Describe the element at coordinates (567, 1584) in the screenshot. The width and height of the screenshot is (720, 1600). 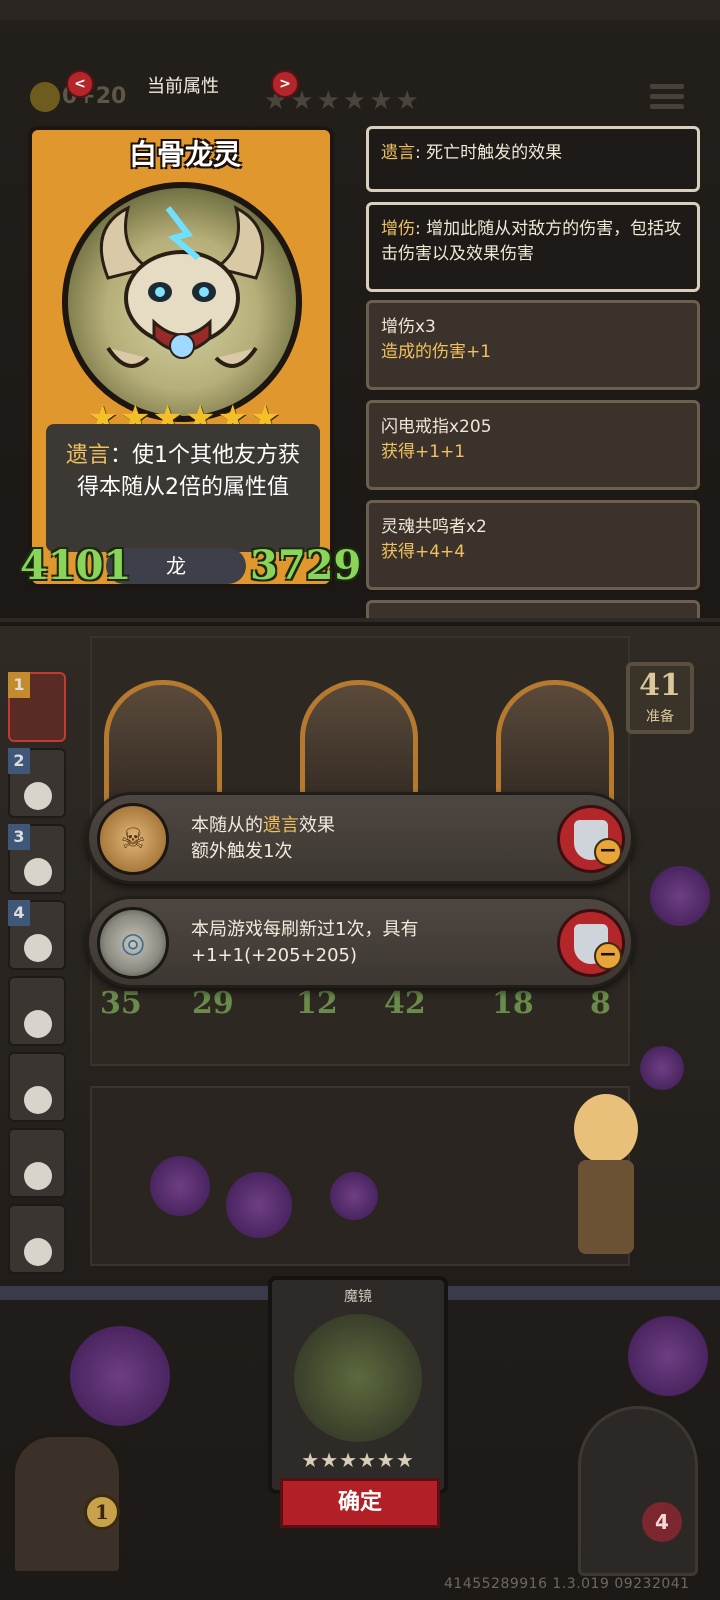
I see `build-id: 41455289916 1.3.019 09232041` at that location.